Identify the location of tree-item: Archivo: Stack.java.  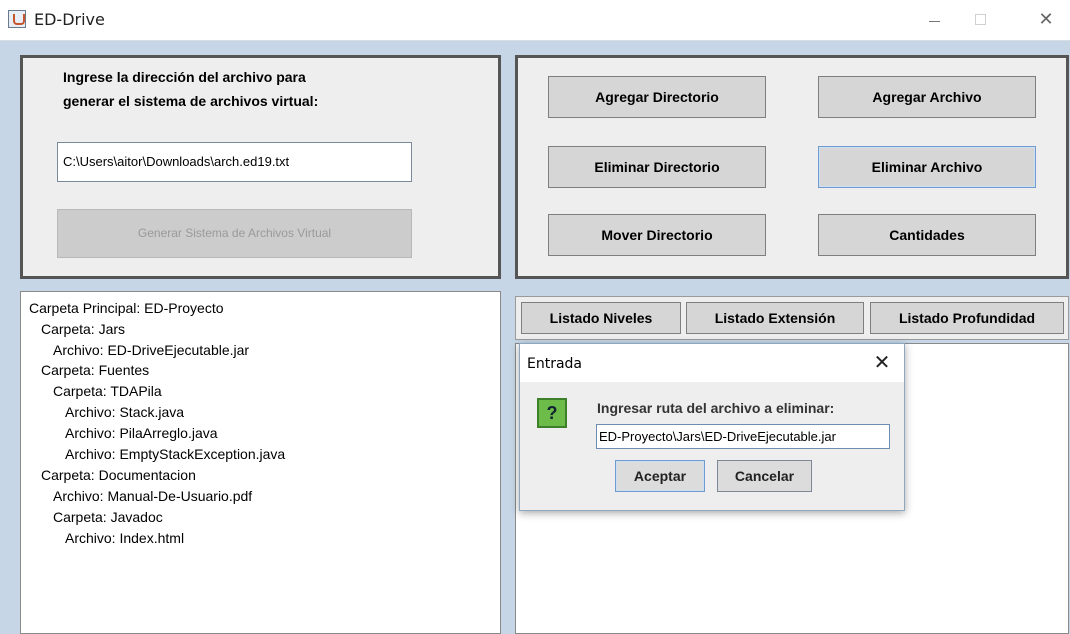
(125, 412).